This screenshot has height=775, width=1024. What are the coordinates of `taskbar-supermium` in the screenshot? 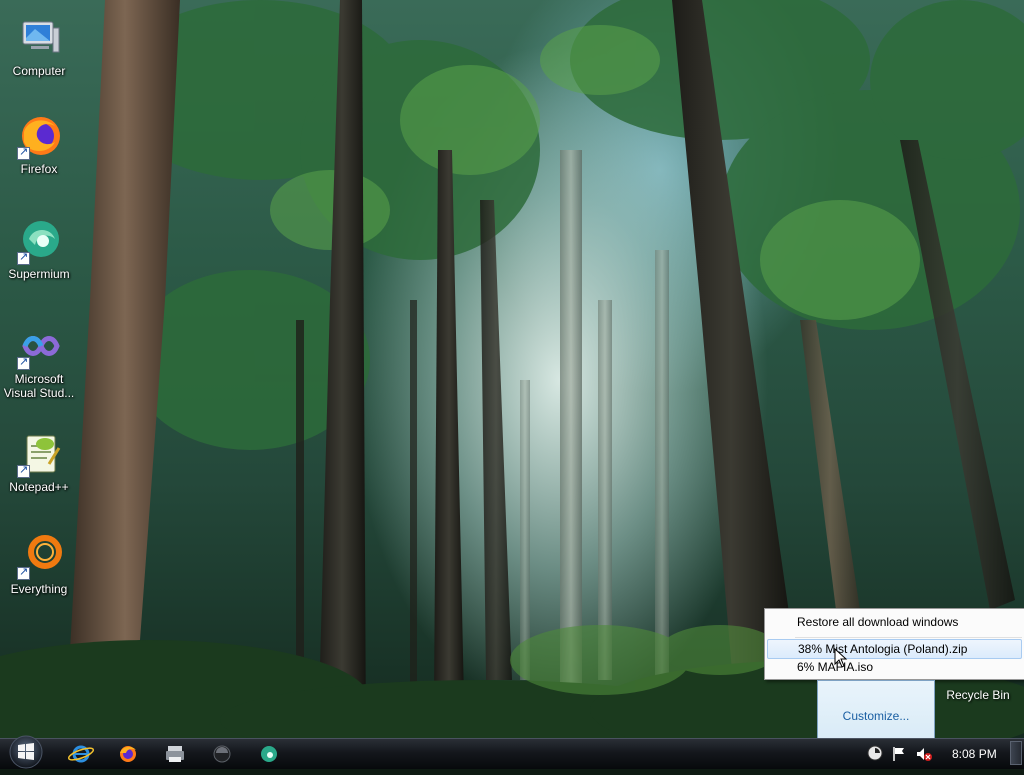 It's located at (269, 754).